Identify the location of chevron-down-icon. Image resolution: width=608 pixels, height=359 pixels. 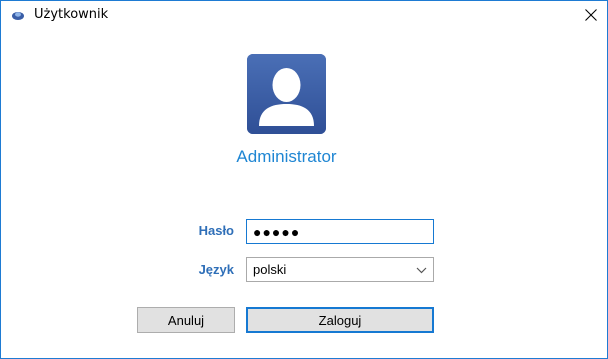
(421, 270).